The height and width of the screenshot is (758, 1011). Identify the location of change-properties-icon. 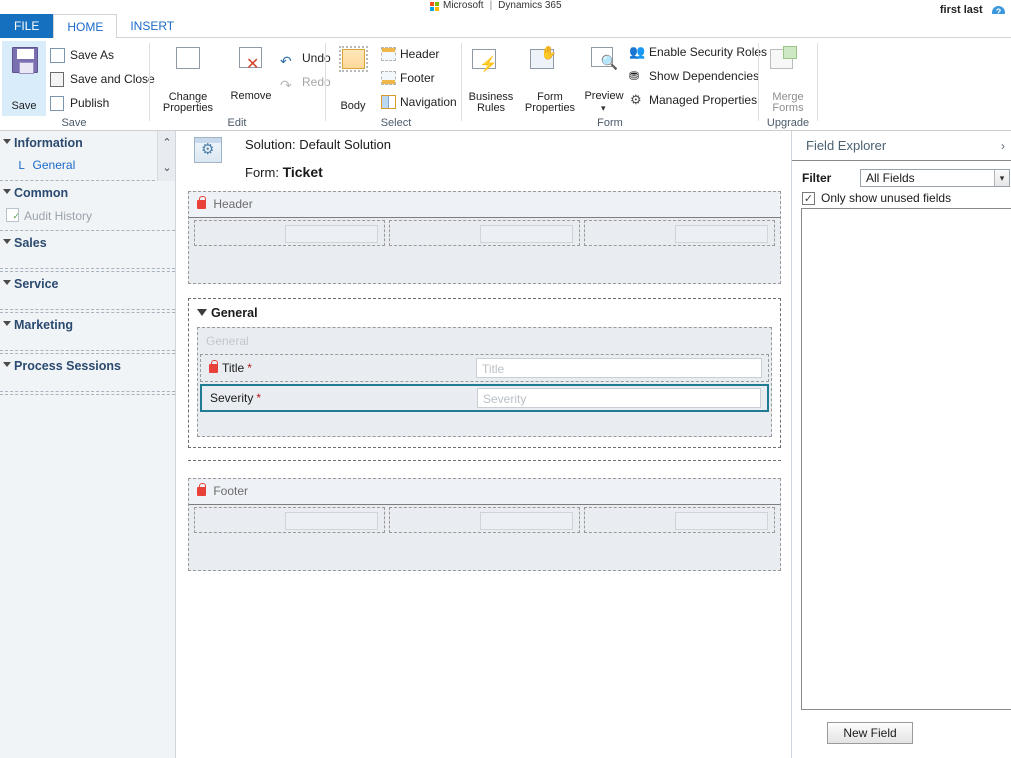
(188, 58).